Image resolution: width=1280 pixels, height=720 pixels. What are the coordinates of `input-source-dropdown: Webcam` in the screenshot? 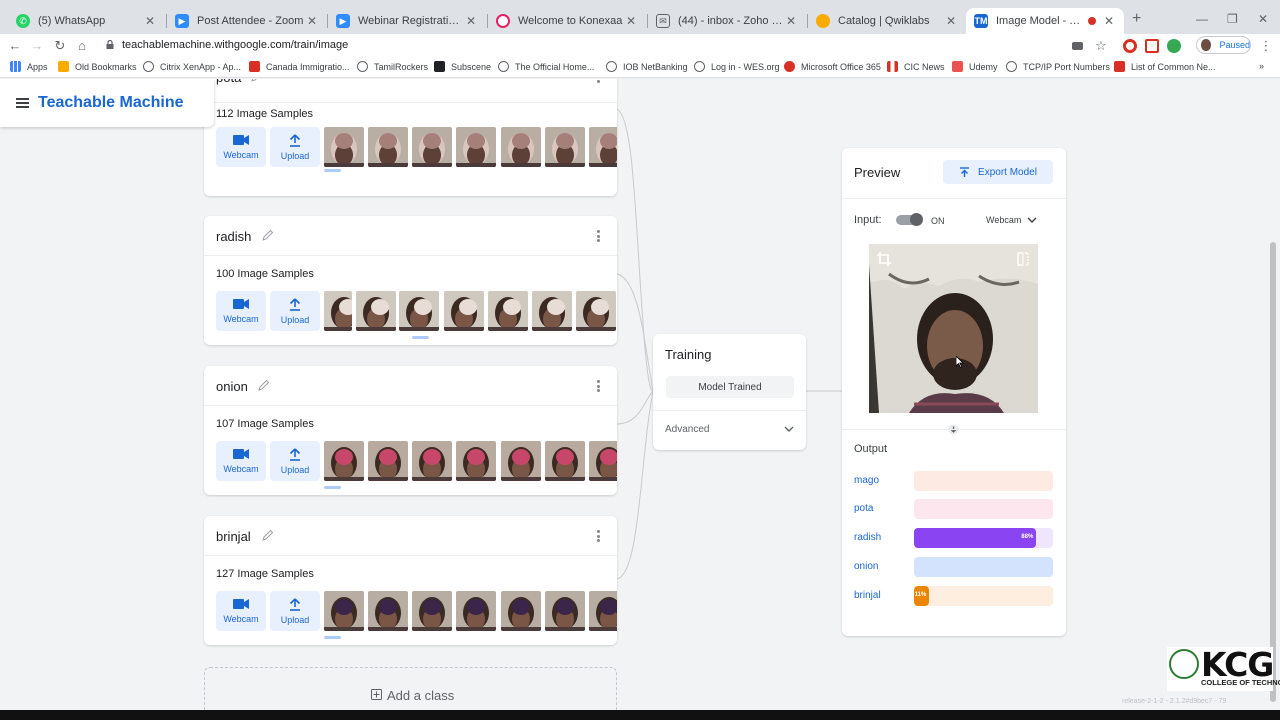 It's located at (1011, 220).